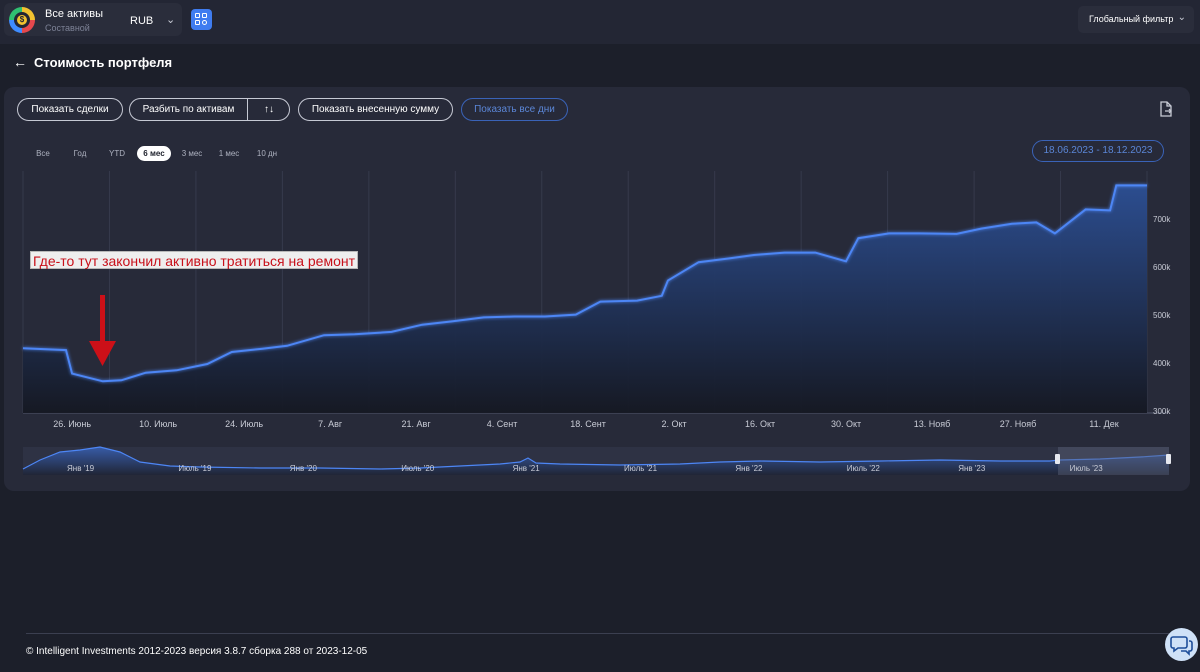  Describe the element at coordinates (846, 424) in the screenshot. I see `x-tick-label: 30. Окт` at that location.